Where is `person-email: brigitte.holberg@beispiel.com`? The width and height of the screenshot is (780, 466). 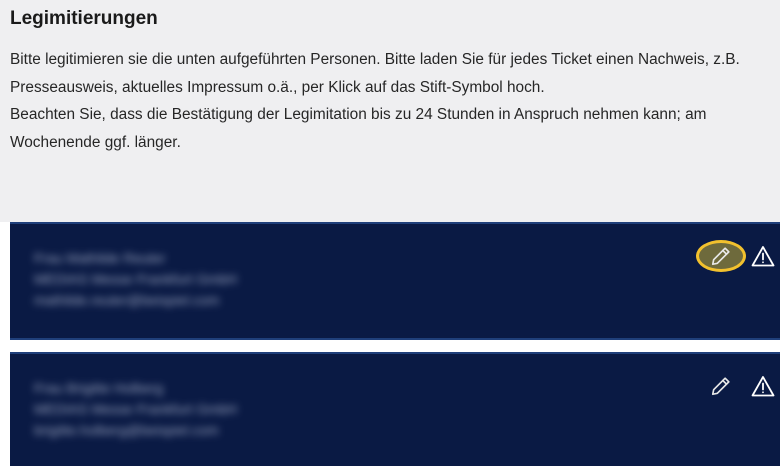
person-email: brigitte.holberg@beispiel.com is located at coordinates (126, 430).